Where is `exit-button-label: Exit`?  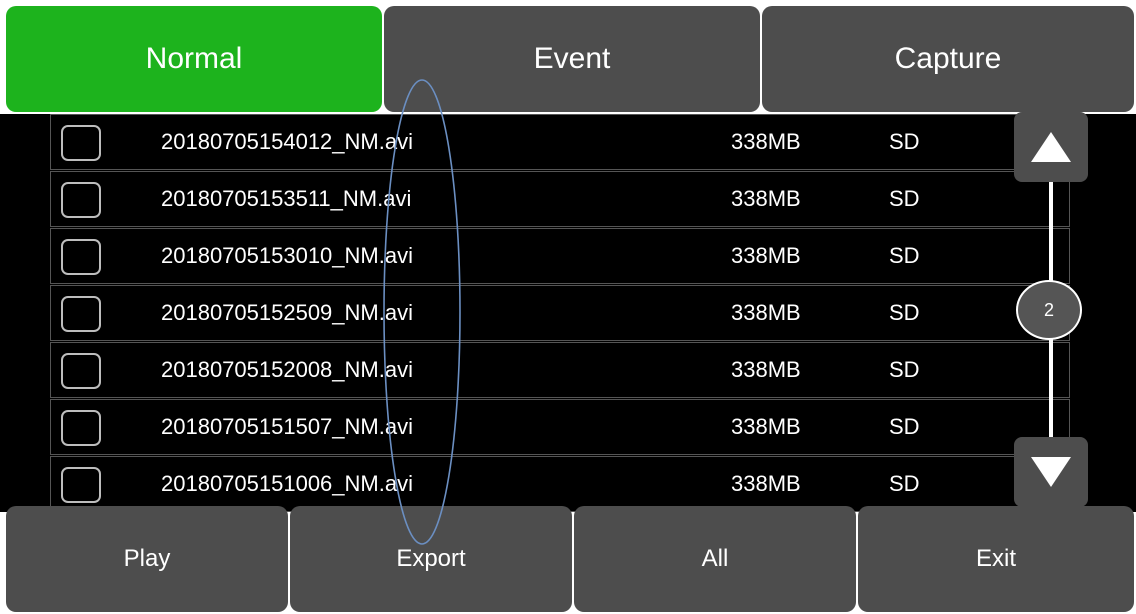
exit-button-label: Exit is located at coordinates (995, 558).